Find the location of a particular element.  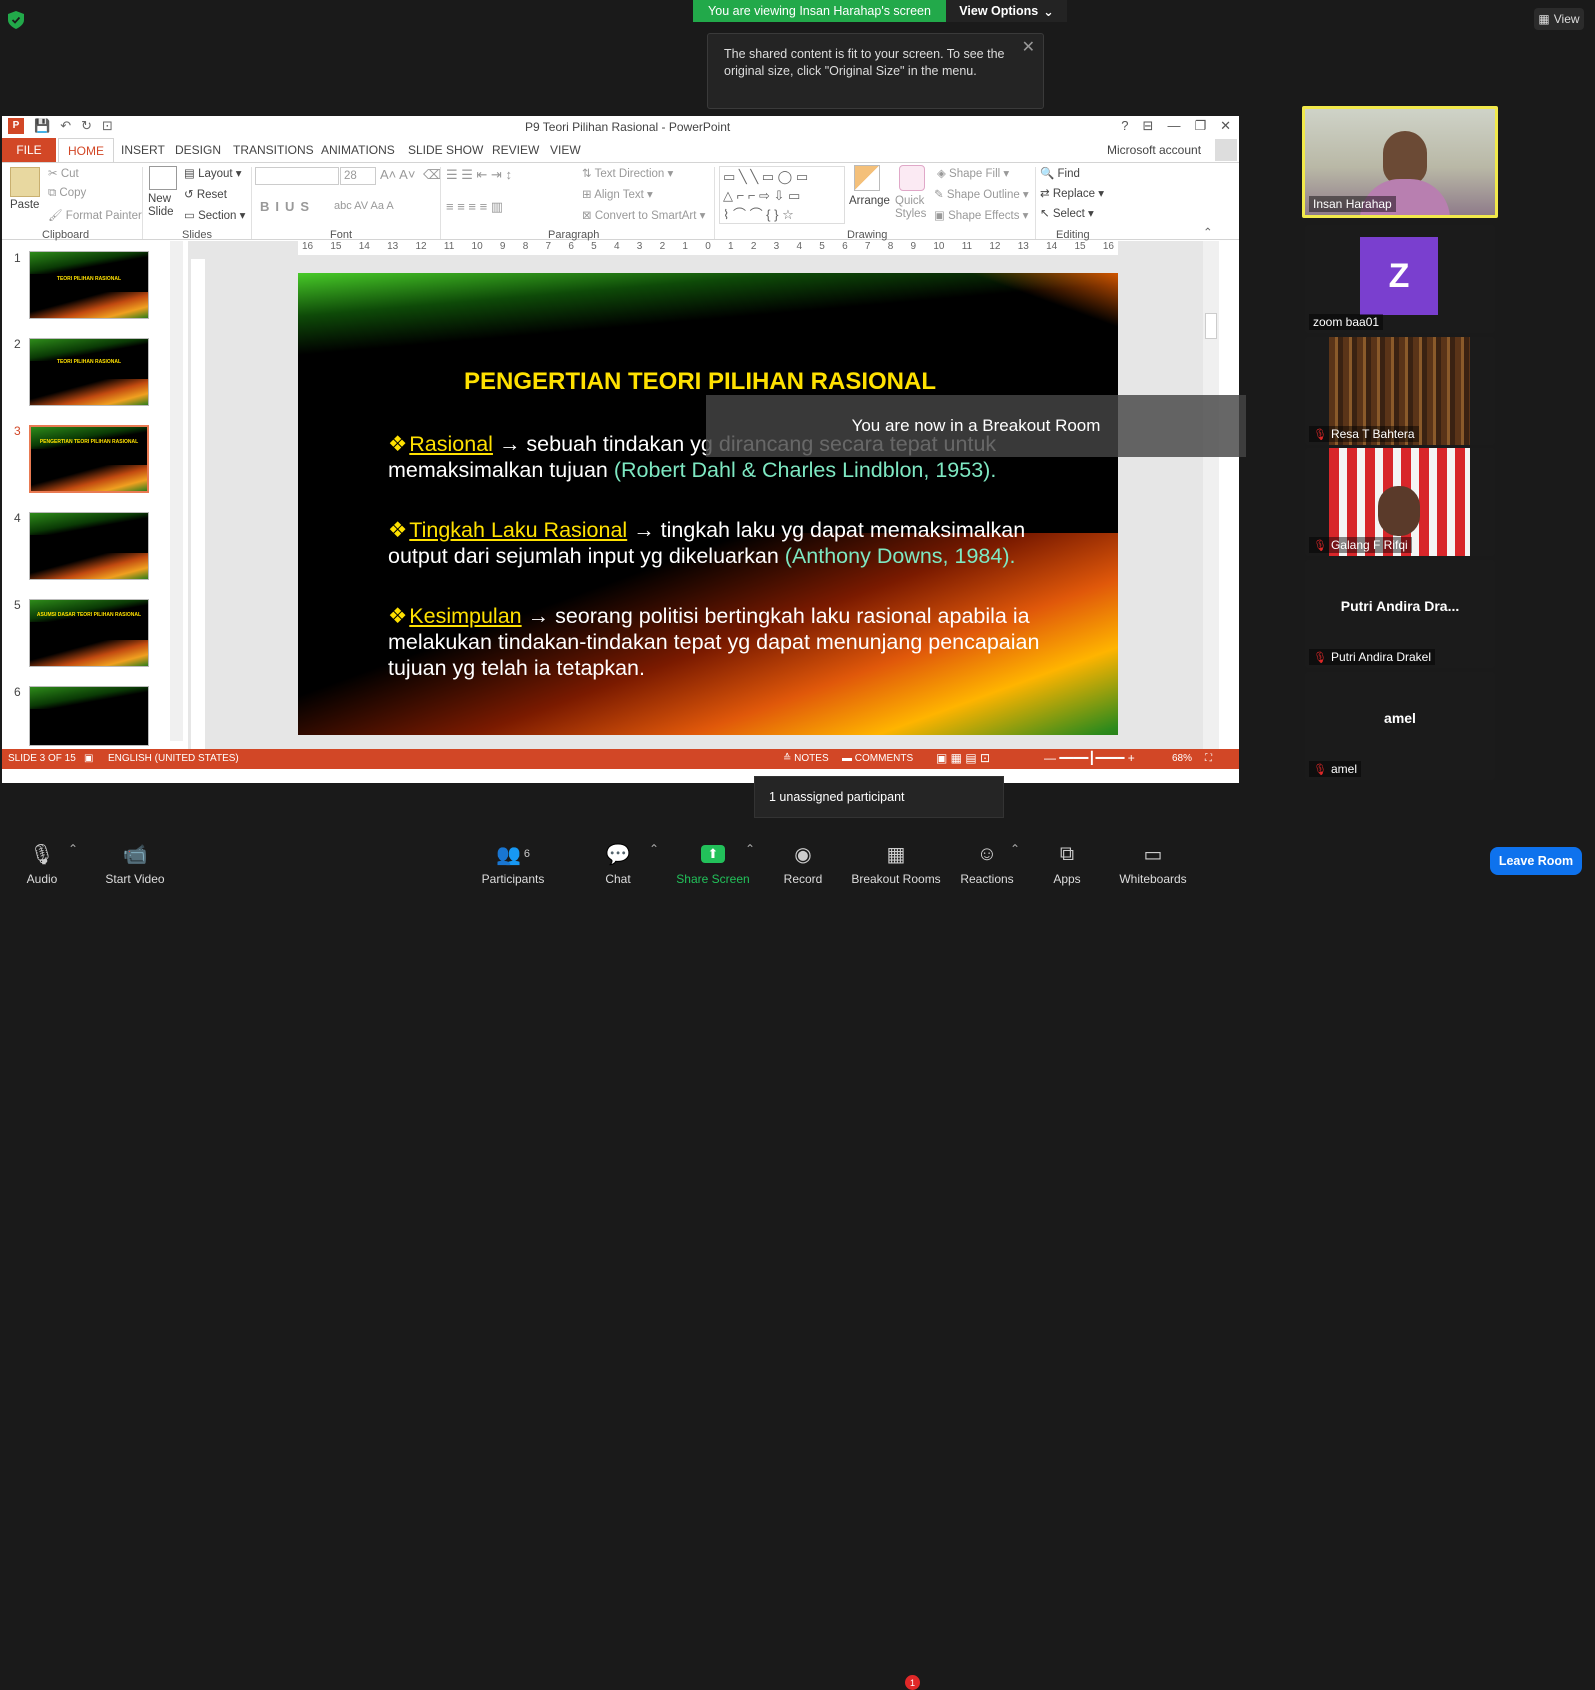

microsoft-account-menu: Microsoft account is located at coordinates (1154, 150).